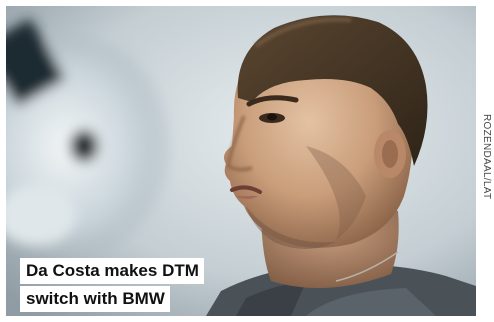 This screenshot has height=322, width=494. I want to click on photo-caption: Da Costa makes DTM switch with BMW, so click(112, 286).